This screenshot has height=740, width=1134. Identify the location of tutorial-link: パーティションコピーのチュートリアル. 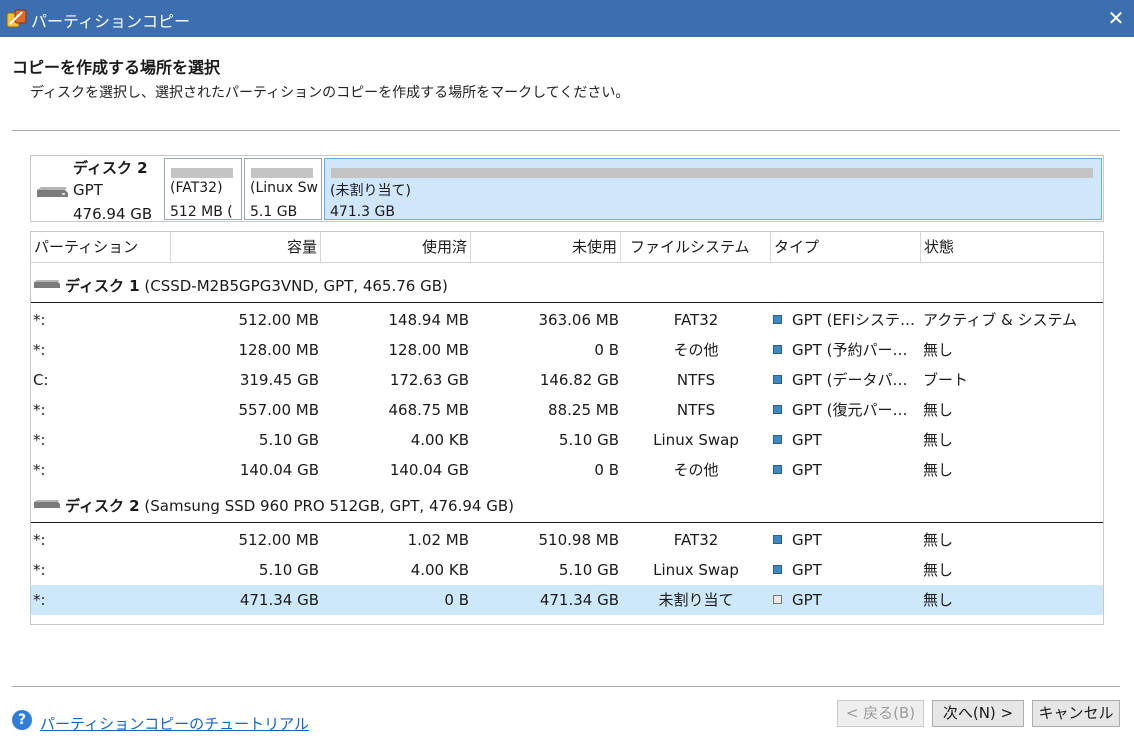
(174, 723).